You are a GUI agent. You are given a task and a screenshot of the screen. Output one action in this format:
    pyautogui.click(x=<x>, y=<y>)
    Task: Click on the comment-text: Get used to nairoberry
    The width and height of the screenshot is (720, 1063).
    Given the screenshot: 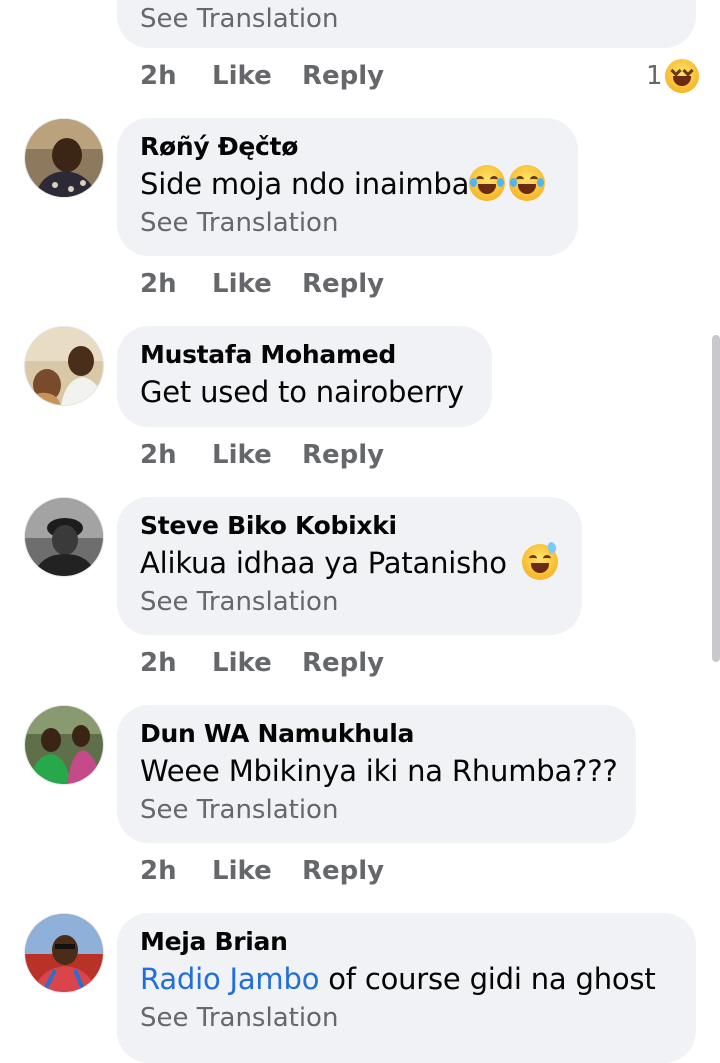 What is the action you would take?
    pyautogui.click(x=302, y=392)
    